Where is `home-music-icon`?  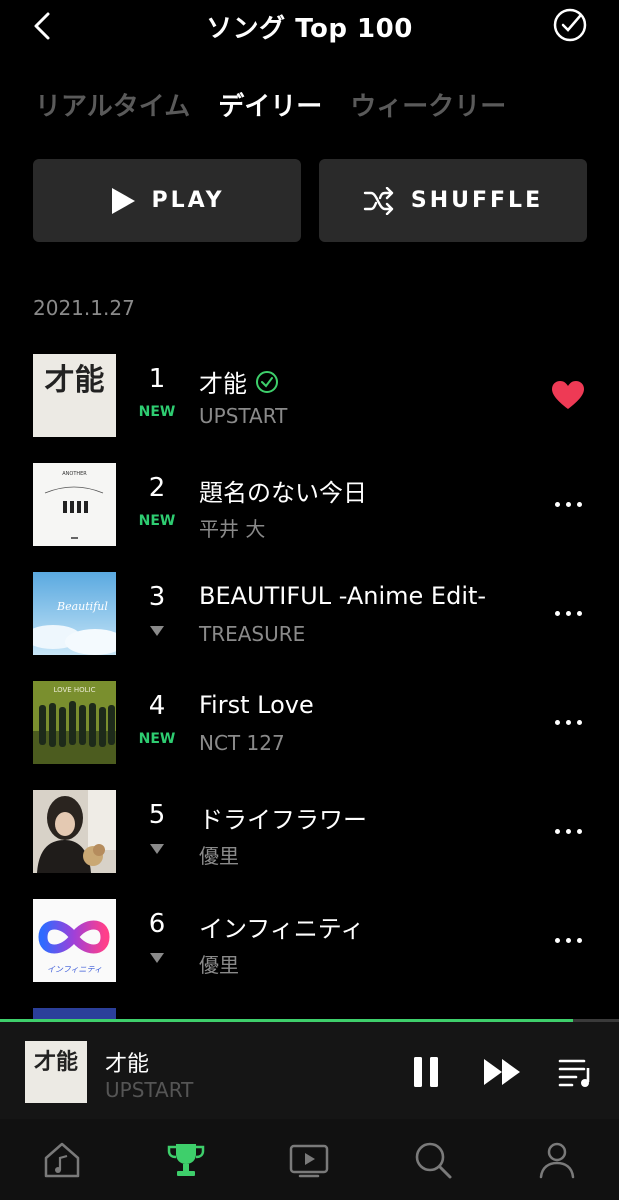
home-music-icon is located at coordinates (62, 1159).